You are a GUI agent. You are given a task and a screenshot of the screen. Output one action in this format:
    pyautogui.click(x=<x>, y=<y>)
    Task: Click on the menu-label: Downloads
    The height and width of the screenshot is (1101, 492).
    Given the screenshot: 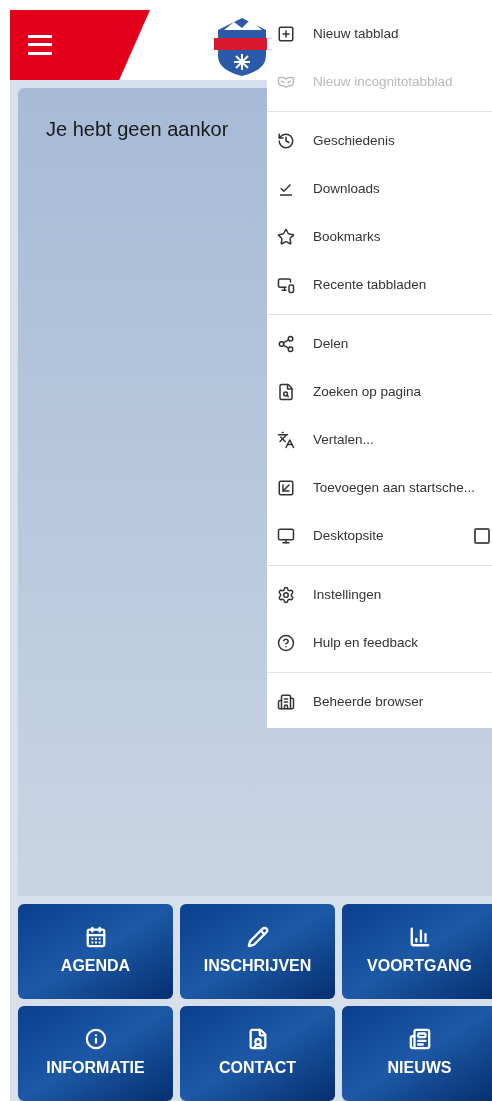 What is the action you would take?
    pyautogui.click(x=346, y=188)
    